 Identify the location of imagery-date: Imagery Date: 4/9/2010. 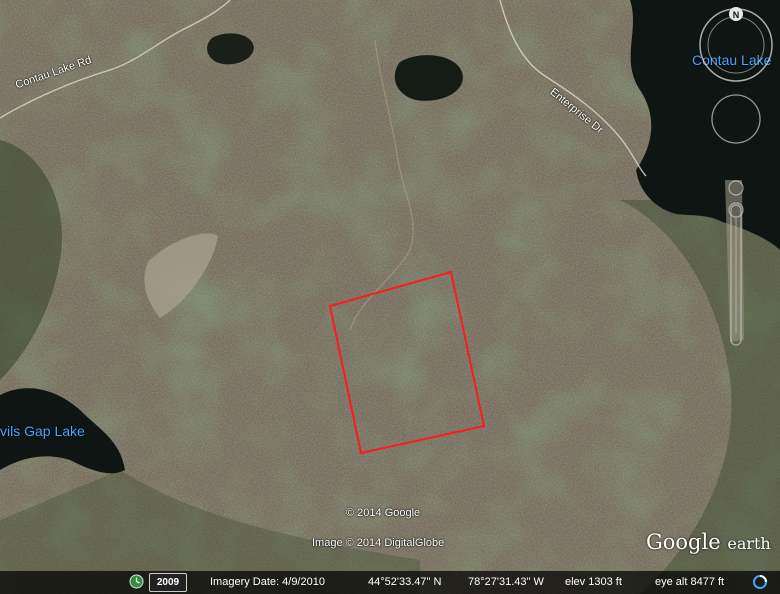
(267, 582).